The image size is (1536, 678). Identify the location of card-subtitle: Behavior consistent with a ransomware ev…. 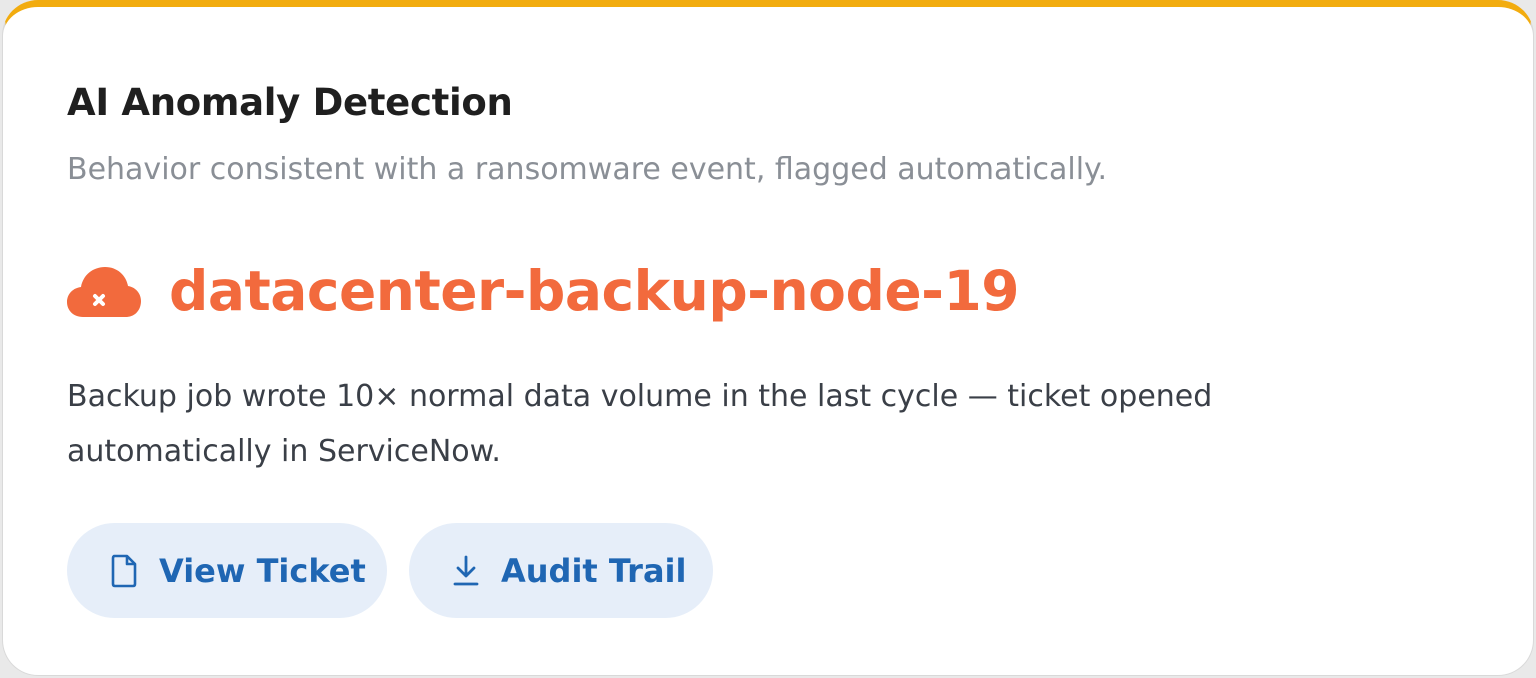
(587, 169).